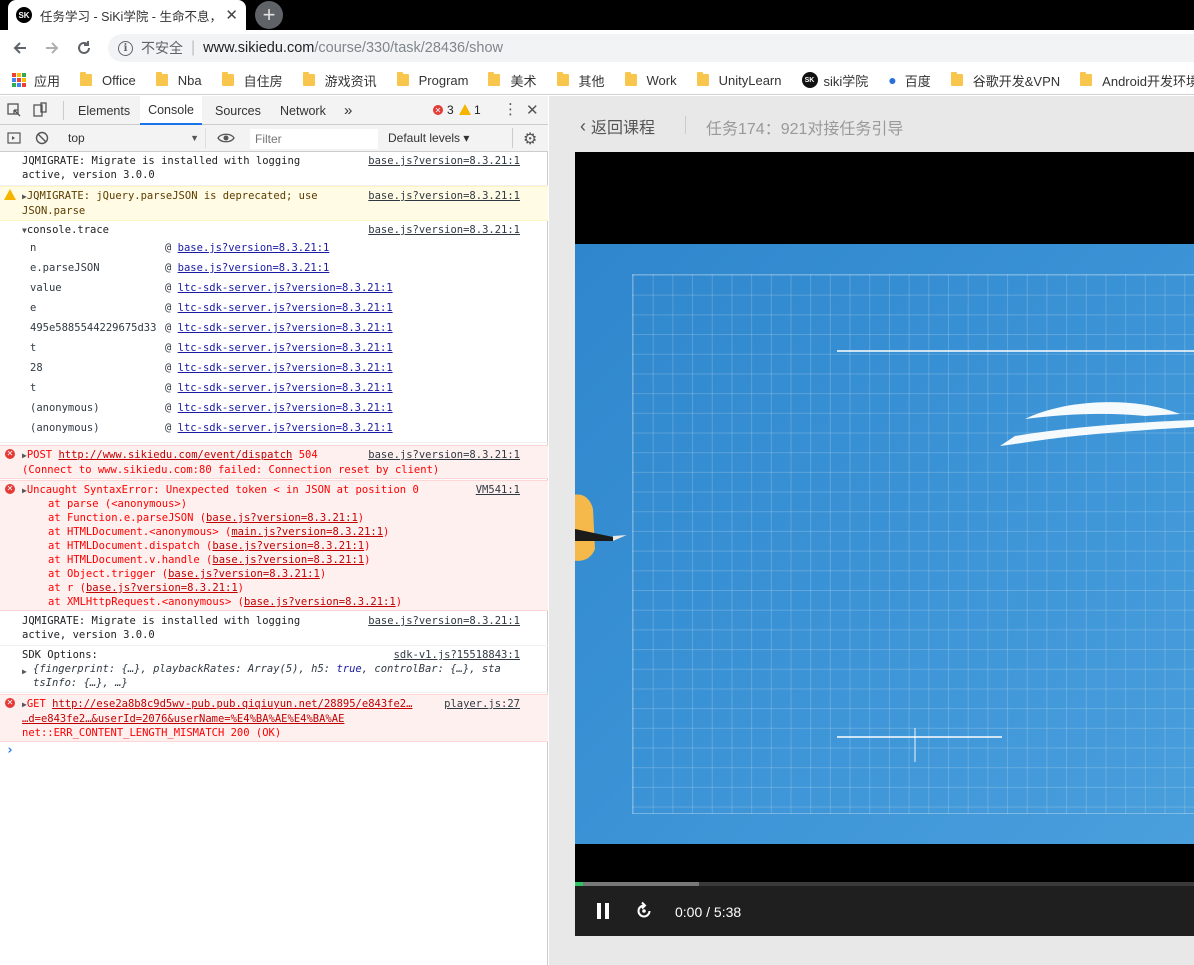 This screenshot has width=1194, height=965. What do you see at coordinates (259, 48) in the screenshot?
I see `url-host: www.sikiedu.com` at bounding box center [259, 48].